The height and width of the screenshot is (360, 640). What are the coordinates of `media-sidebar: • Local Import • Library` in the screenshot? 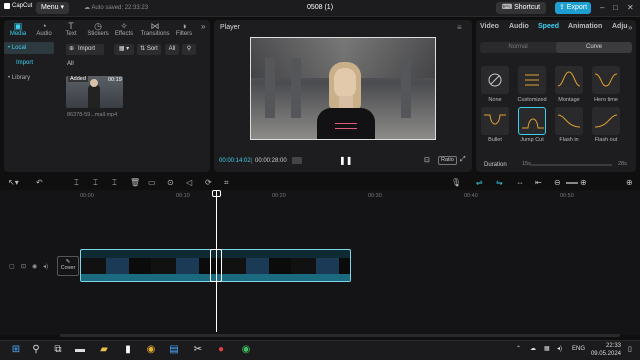 It's located at (32, 106).